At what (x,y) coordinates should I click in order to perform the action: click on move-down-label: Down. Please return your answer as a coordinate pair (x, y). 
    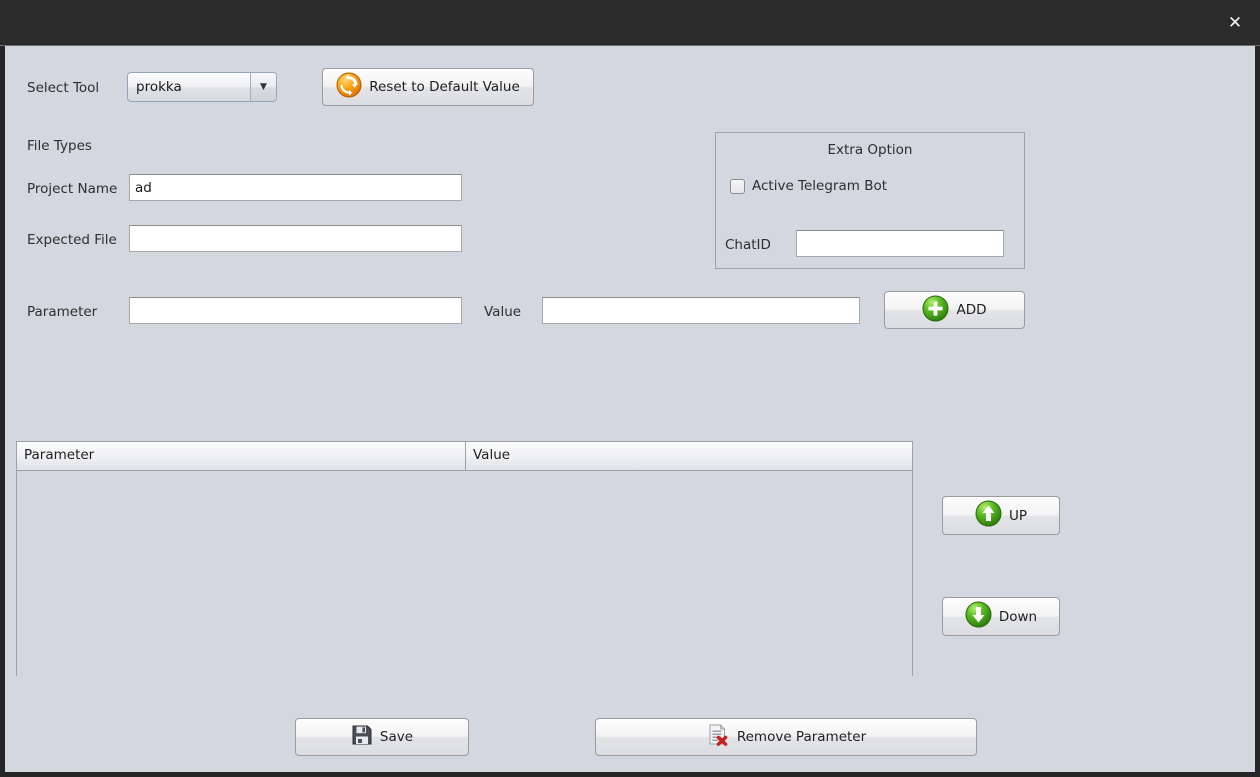
    Looking at the image, I should click on (1018, 616).